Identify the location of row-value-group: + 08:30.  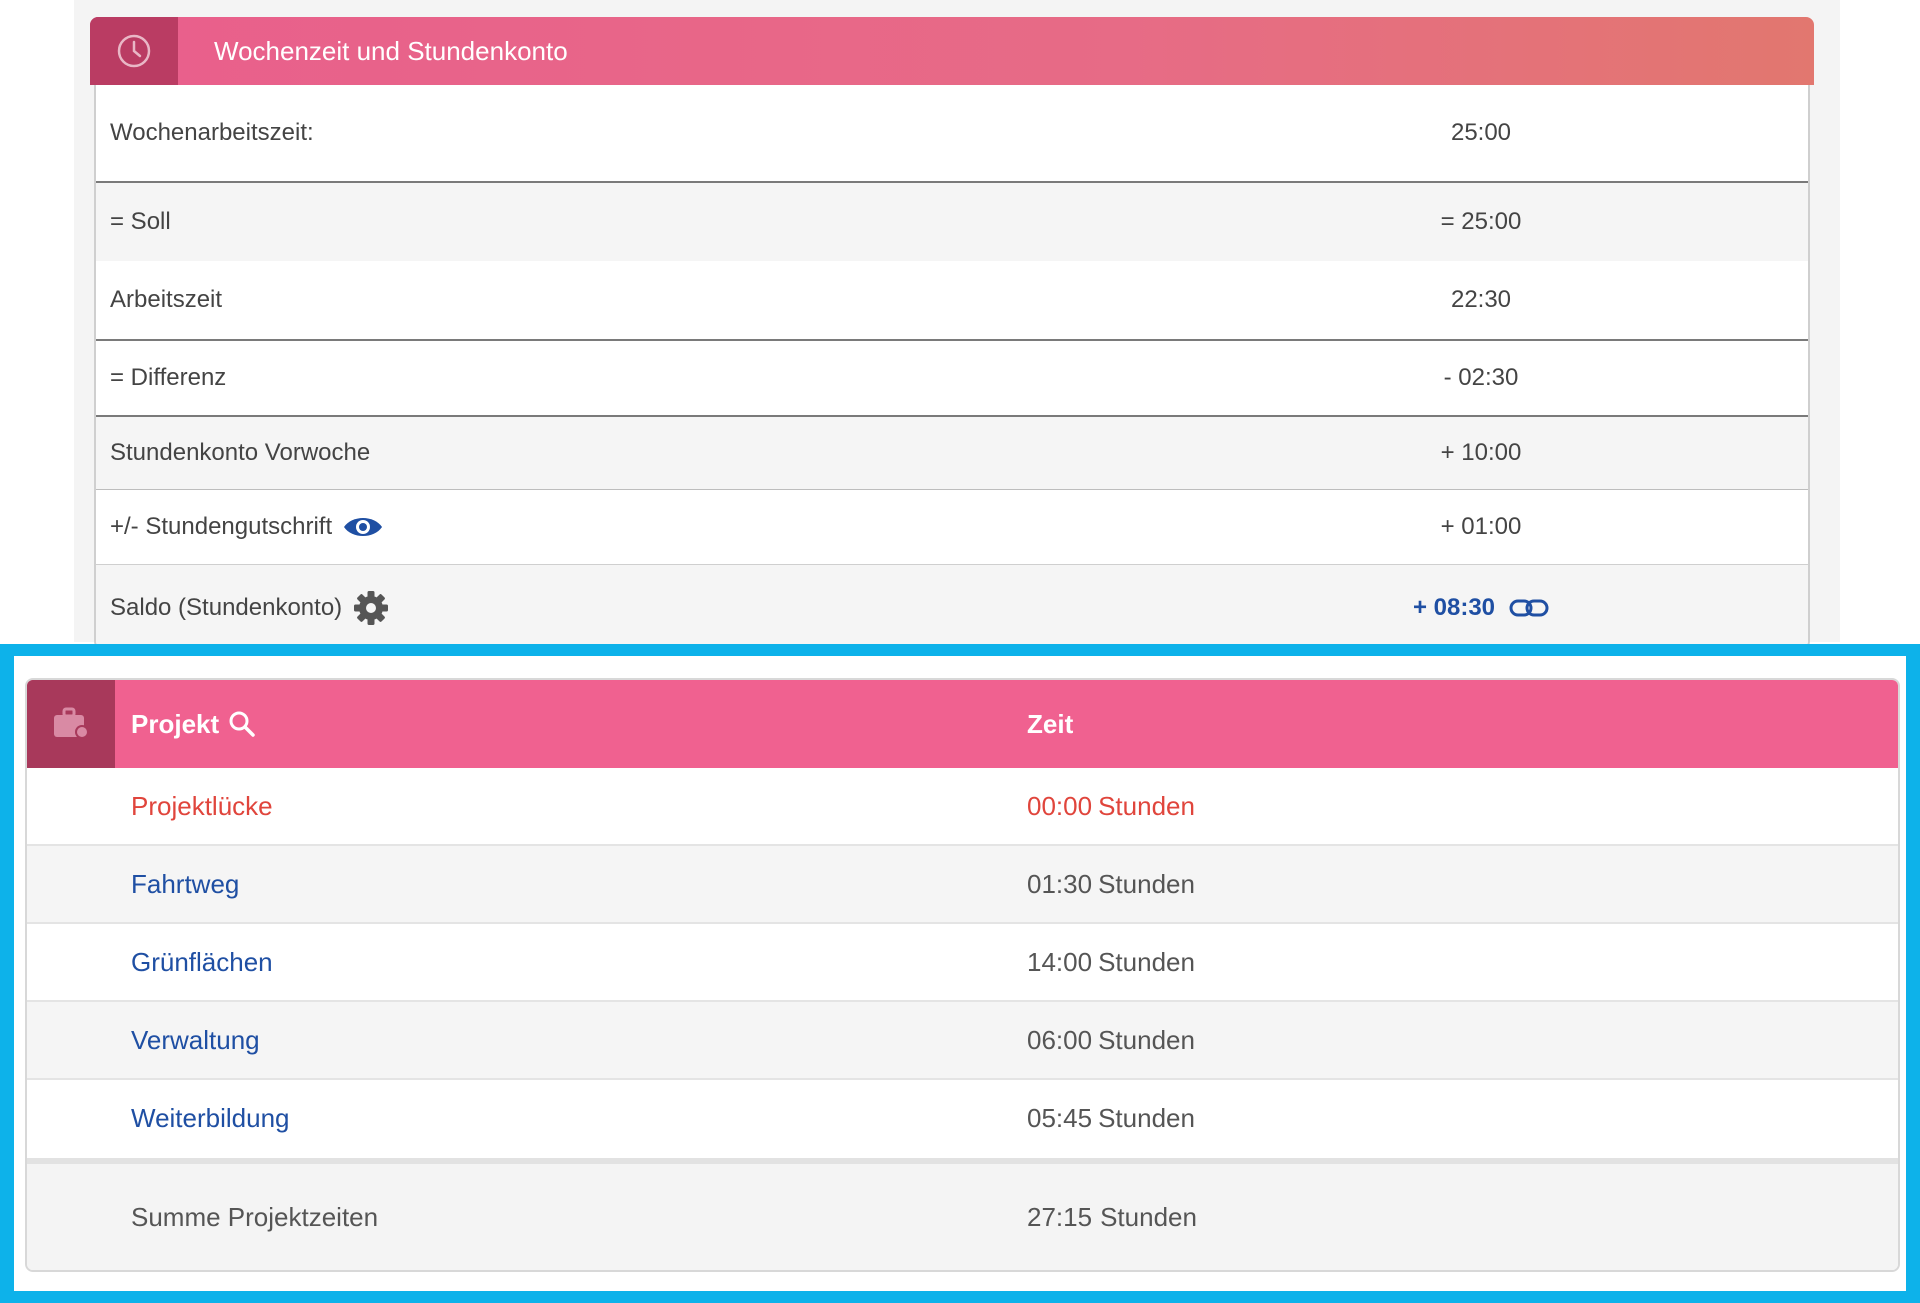
(1481, 607).